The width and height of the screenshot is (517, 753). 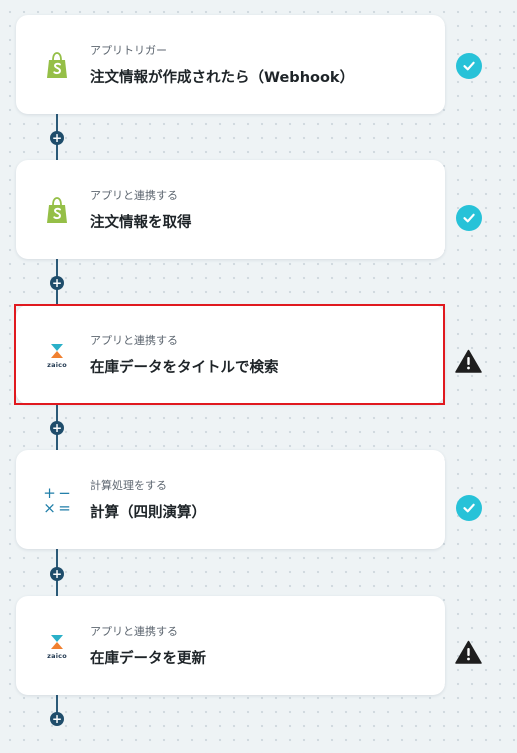 I want to click on calculator-icon: + − × =, so click(x=57, y=501).